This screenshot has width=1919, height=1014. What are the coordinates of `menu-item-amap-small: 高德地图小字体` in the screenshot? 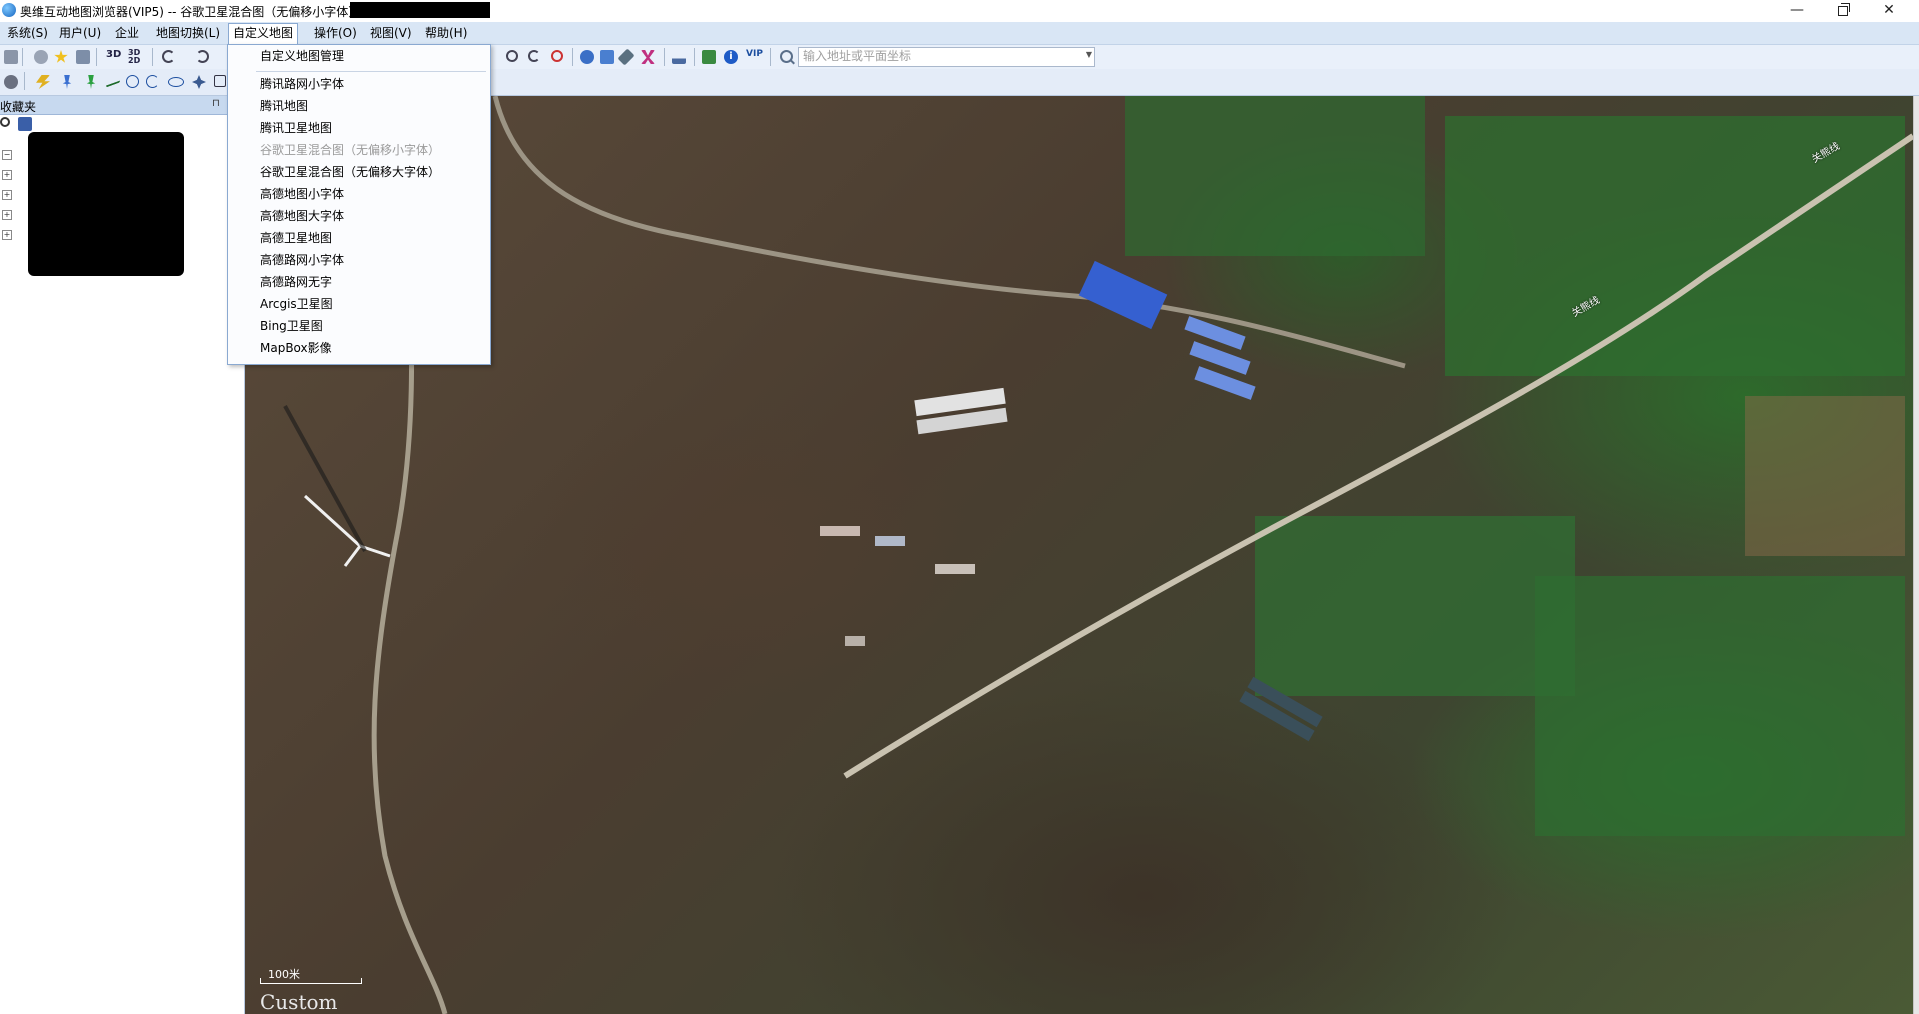 It's located at (359, 194).